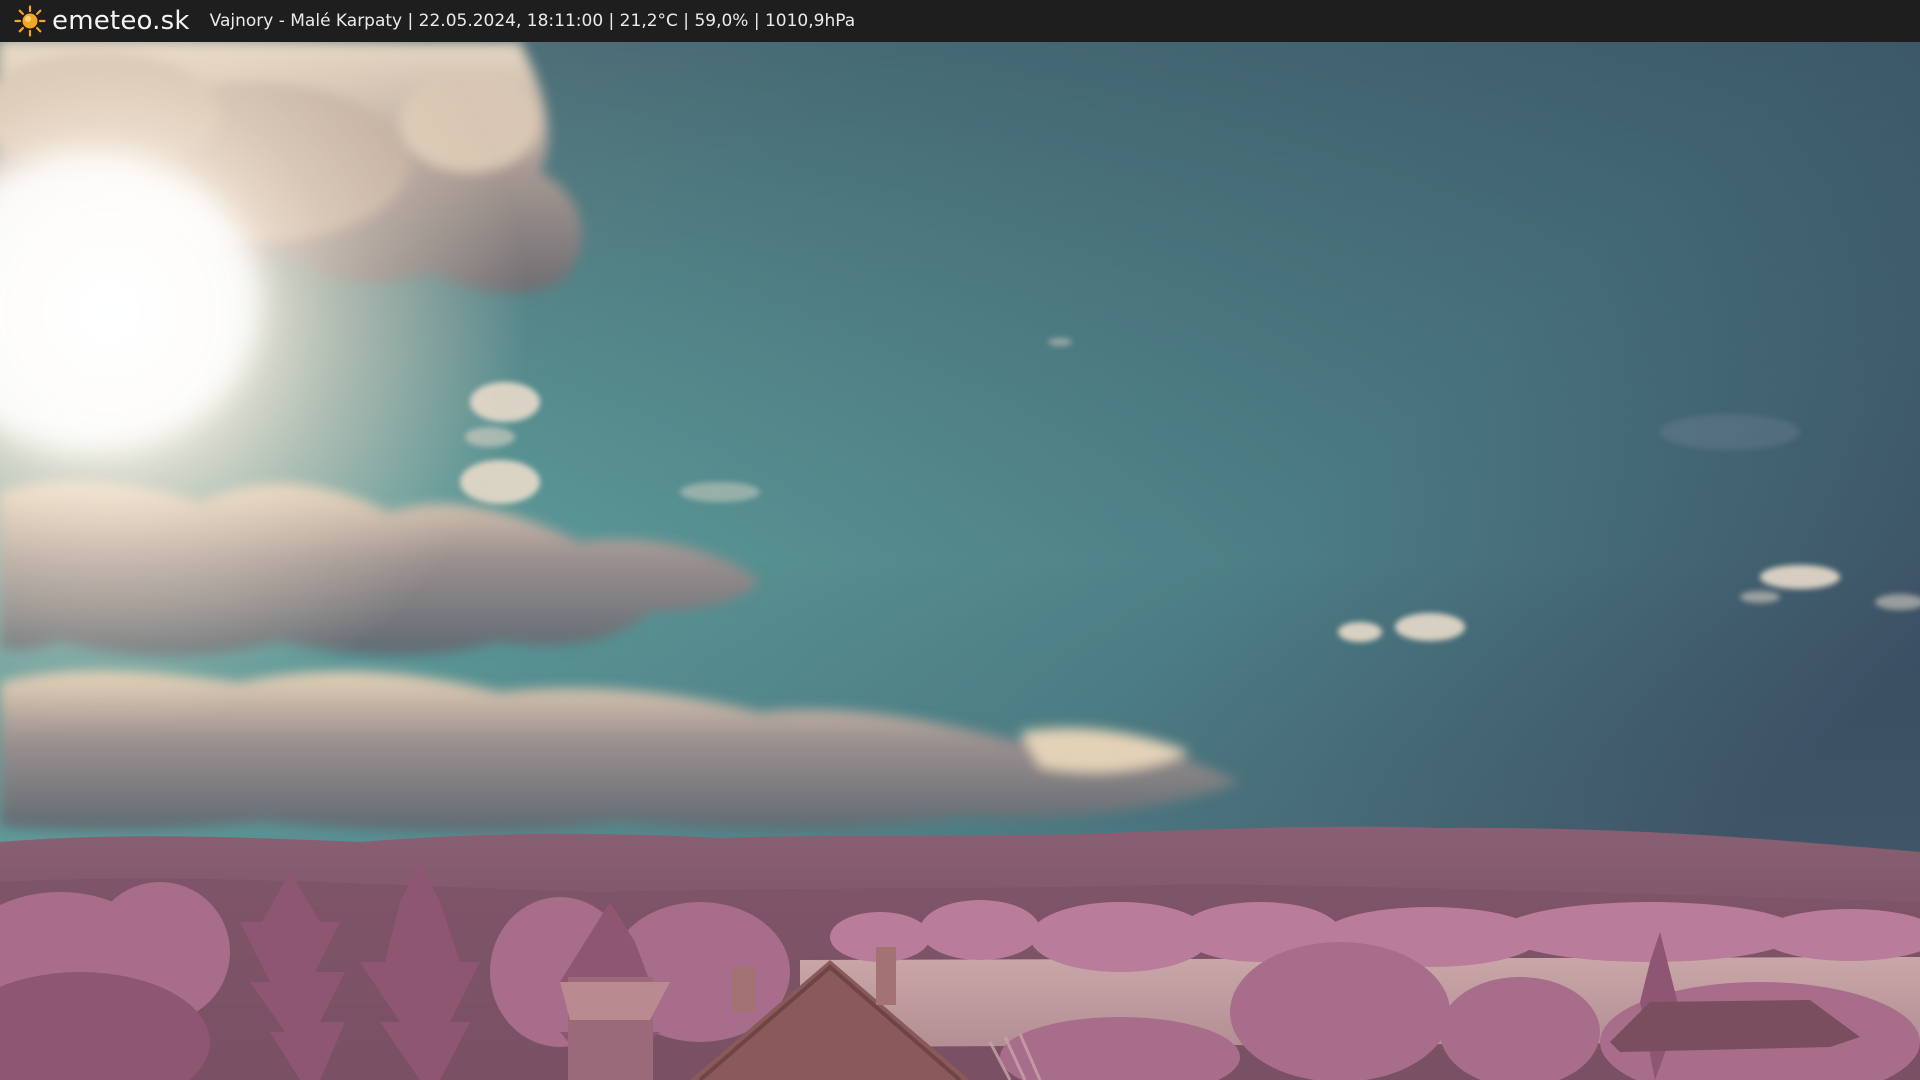 The image size is (1920, 1080). I want to click on site-brand: emeteo.sk, so click(121, 21).